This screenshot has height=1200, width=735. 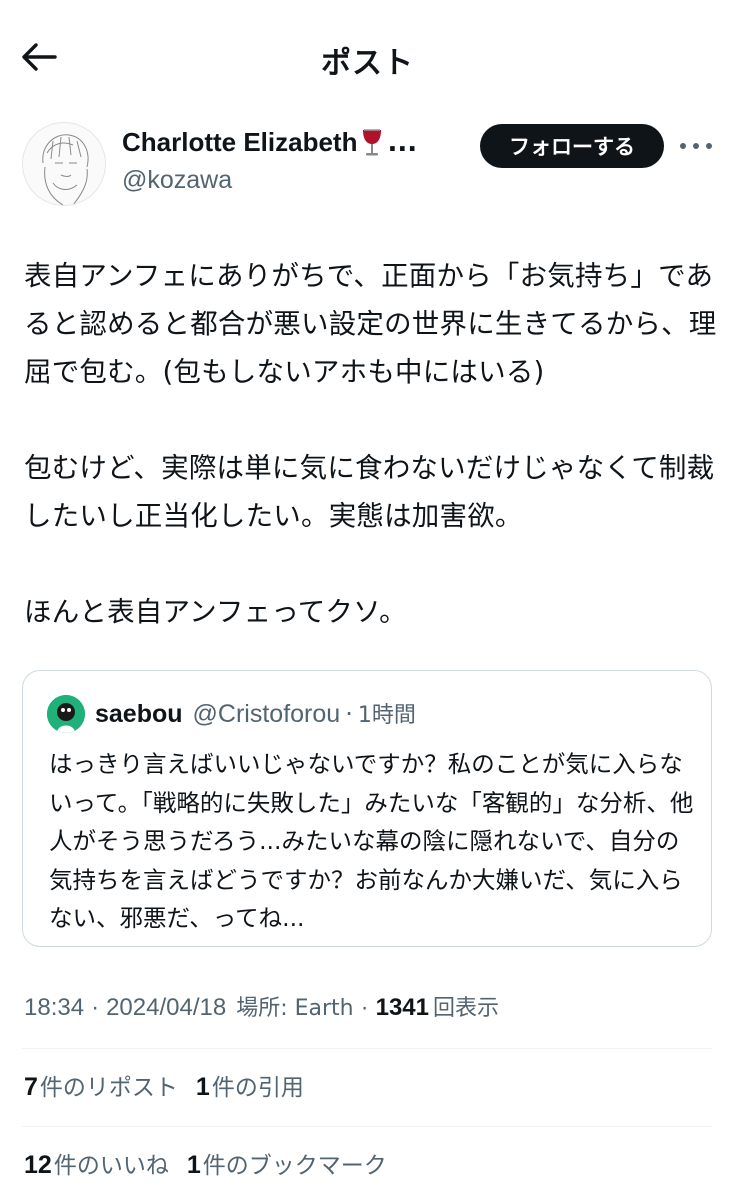 What do you see at coordinates (66, 714) in the screenshot?
I see `quoted-author-avatar` at bounding box center [66, 714].